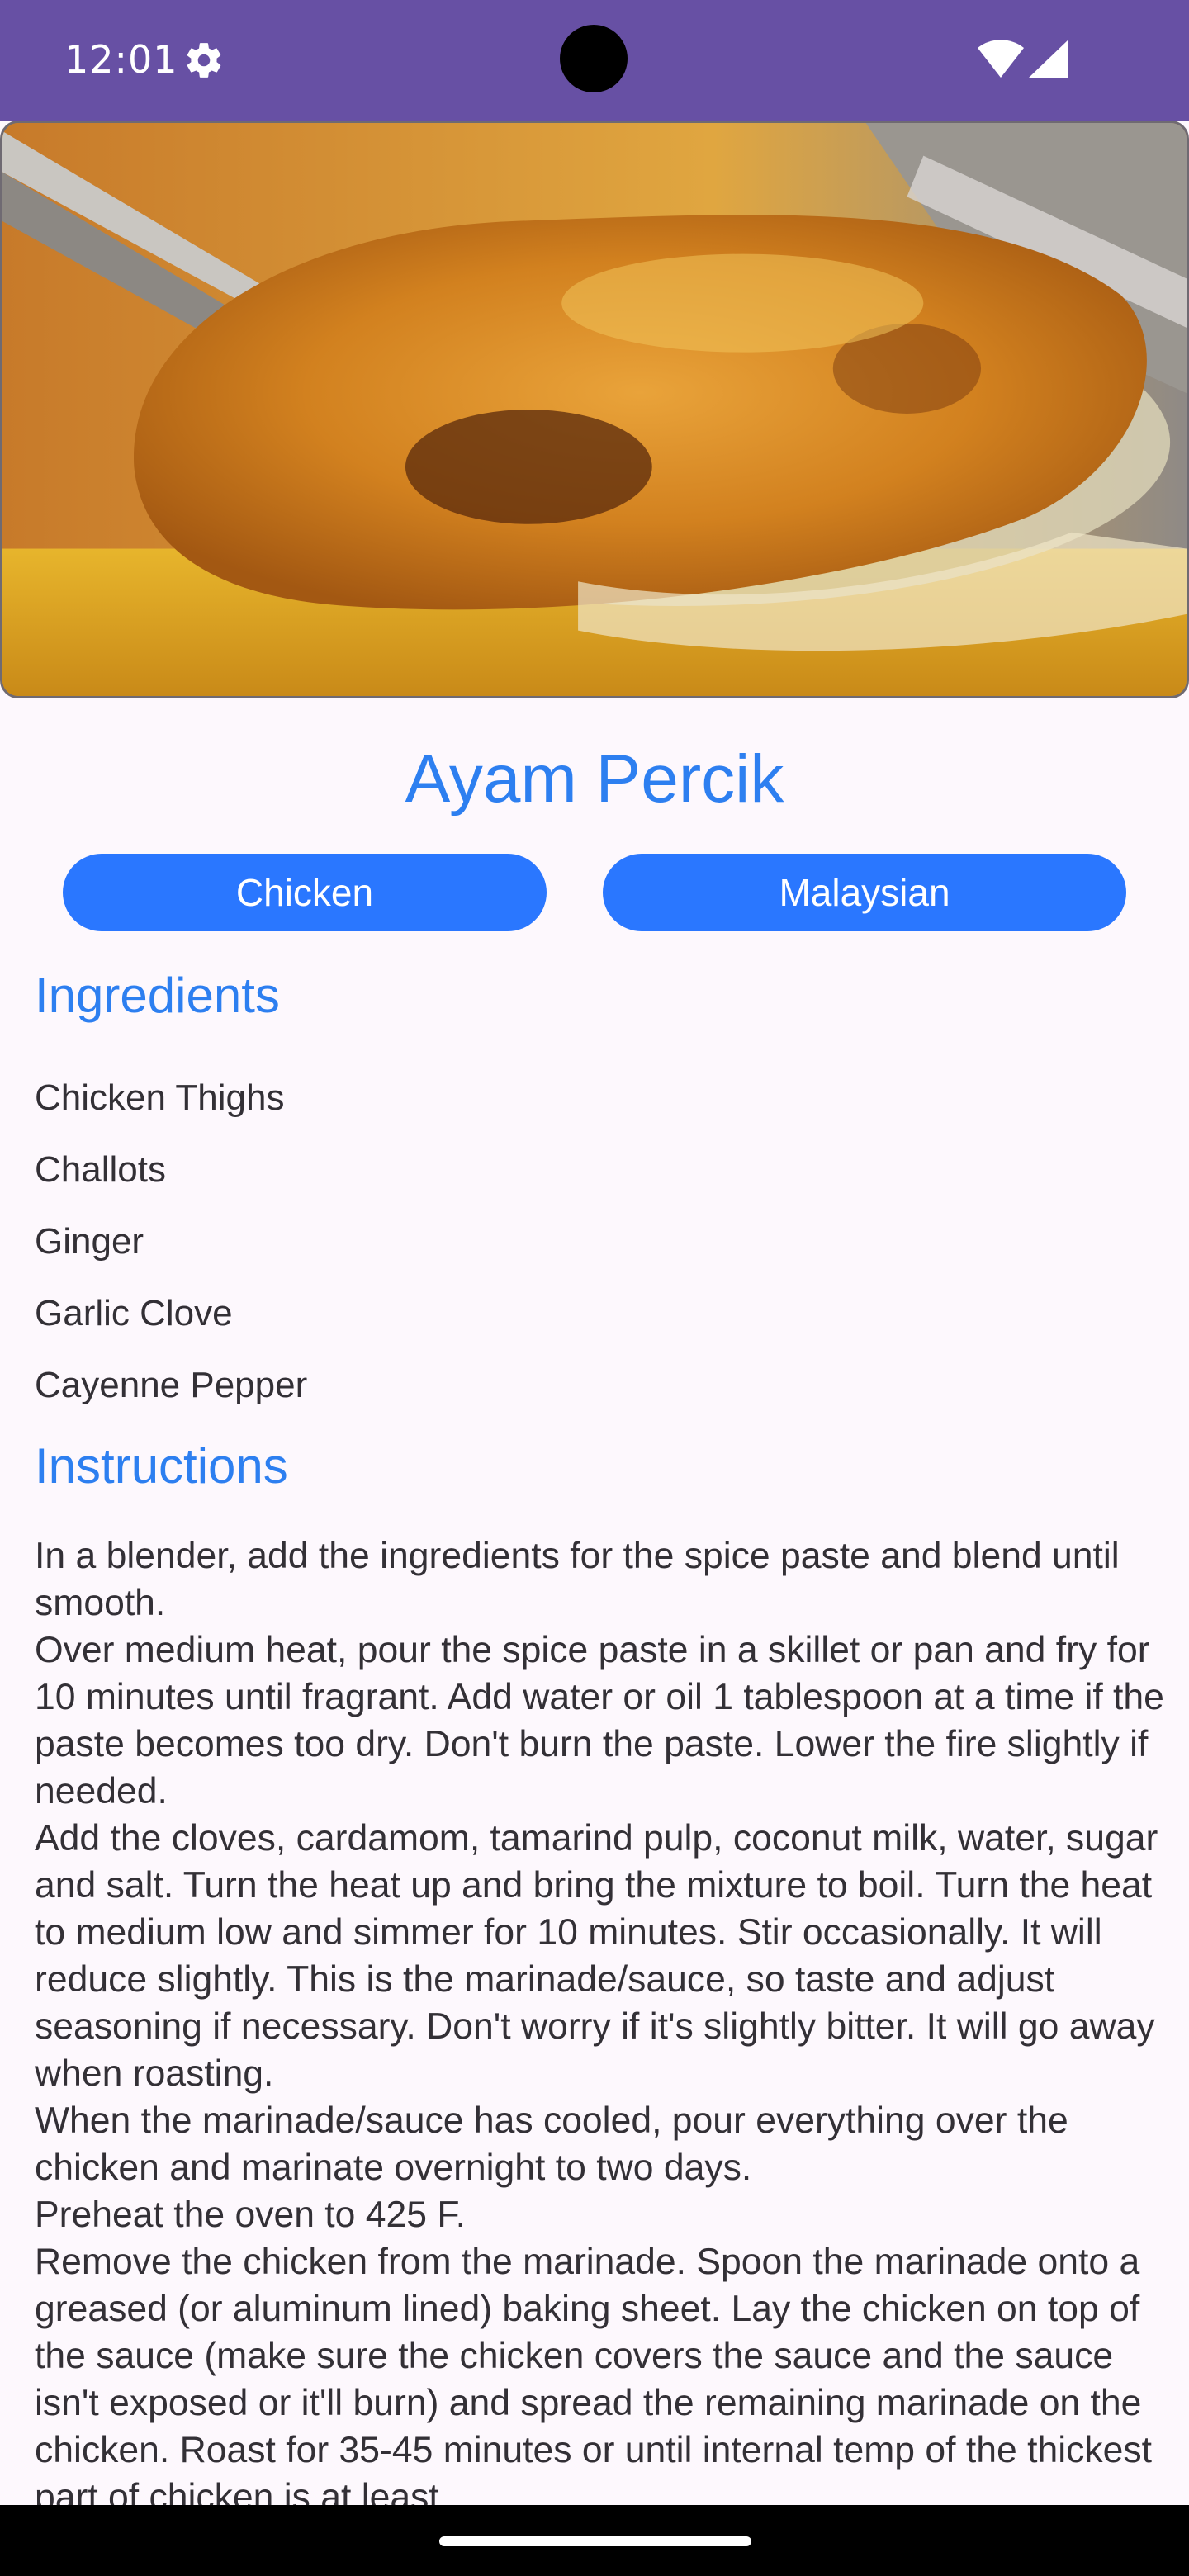 This screenshot has height=2576, width=1189. Describe the element at coordinates (864, 892) in the screenshot. I see `area-chip: Malaysian` at that location.